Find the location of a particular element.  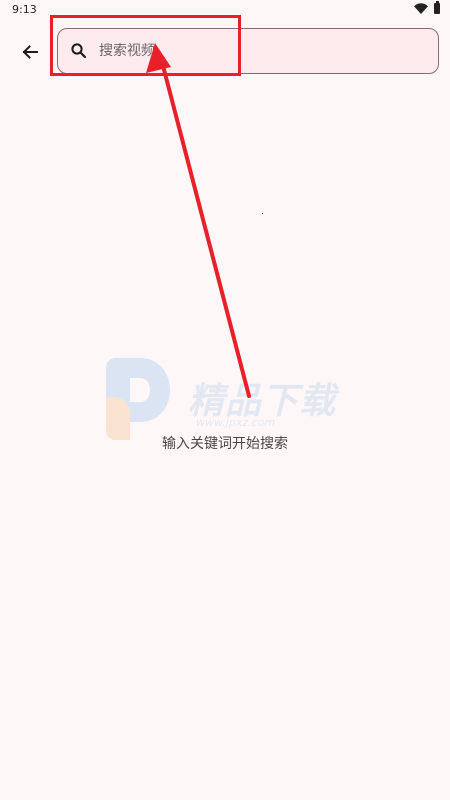

wifi-icon is located at coordinates (421, 8).